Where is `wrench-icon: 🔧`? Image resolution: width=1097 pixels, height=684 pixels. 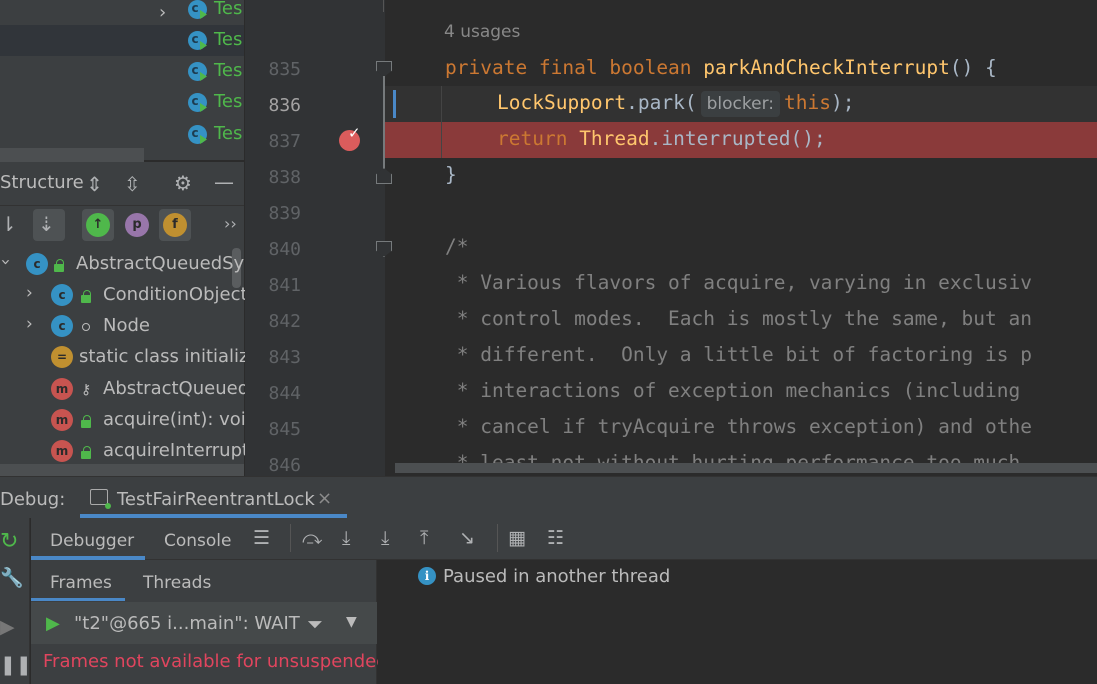
wrench-icon: 🔧 is located at coordinates (12, 577).